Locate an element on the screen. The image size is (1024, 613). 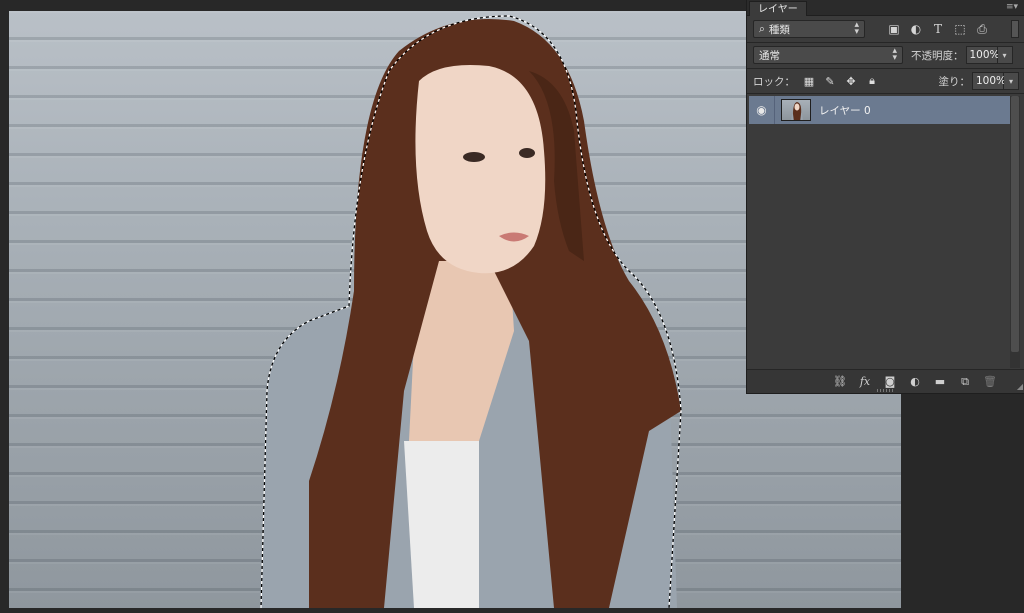
resize-handle-icon: ◢ is located at coordinates (1020, 386).